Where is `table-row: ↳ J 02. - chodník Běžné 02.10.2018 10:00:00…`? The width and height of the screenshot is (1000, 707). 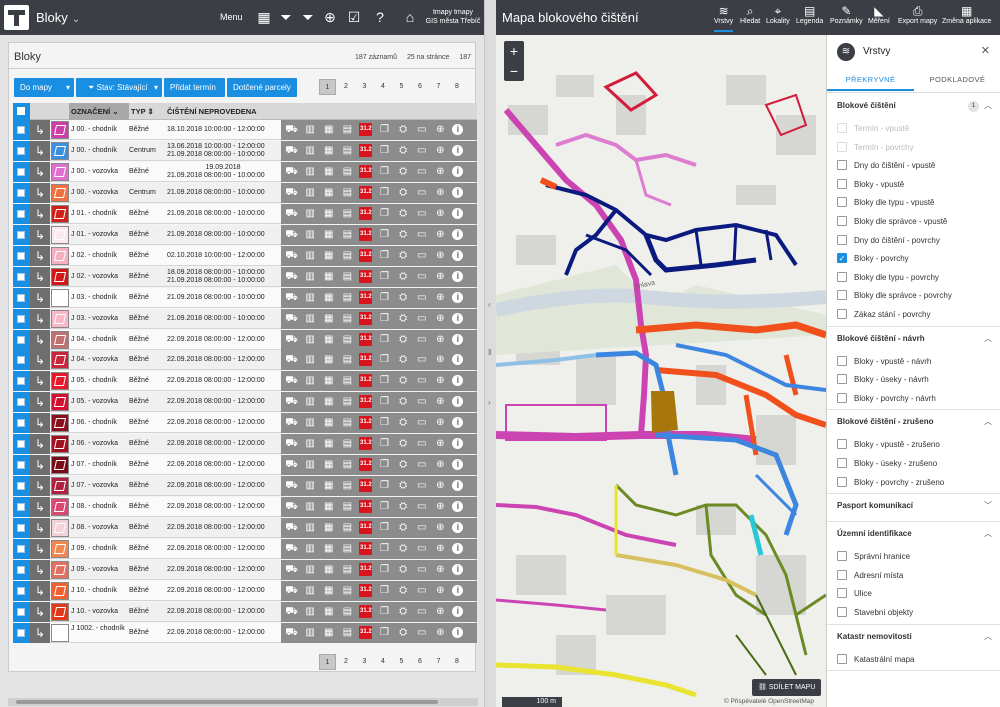 table-row: ↳ J 02. - chodník Běžné 02.10.2018 10:00:00… is located at coordinates (245, 255).